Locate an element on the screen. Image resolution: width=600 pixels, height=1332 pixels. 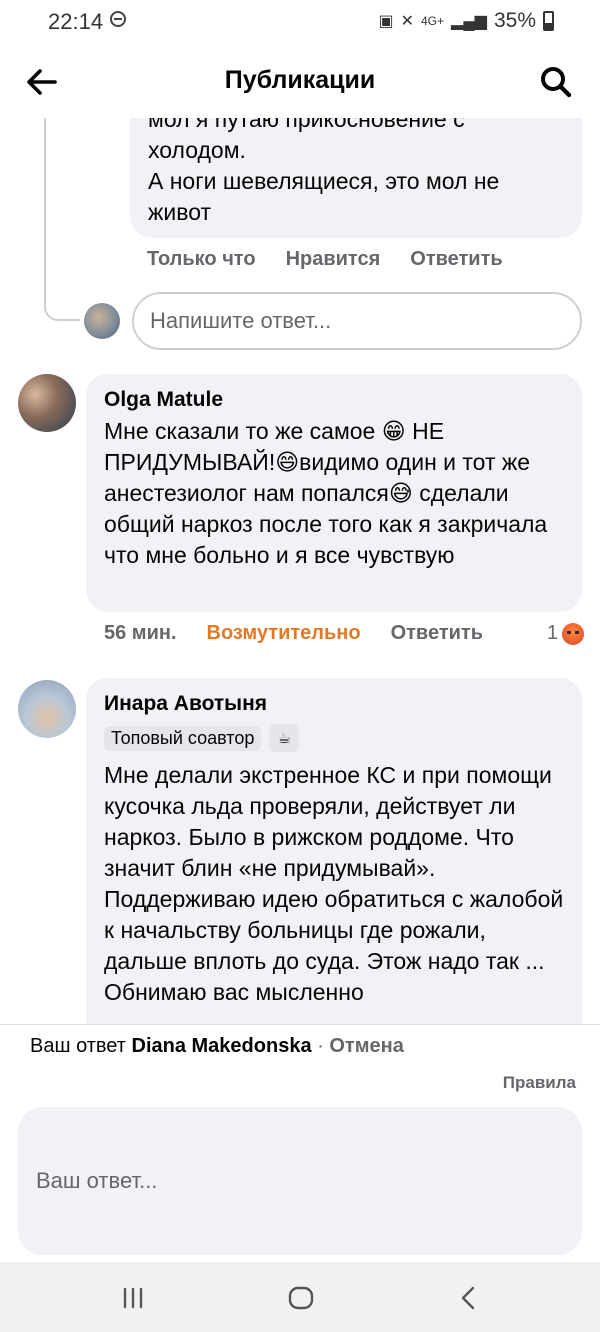
reaction-button: Возмутительно is located at coordinates (284, 633).